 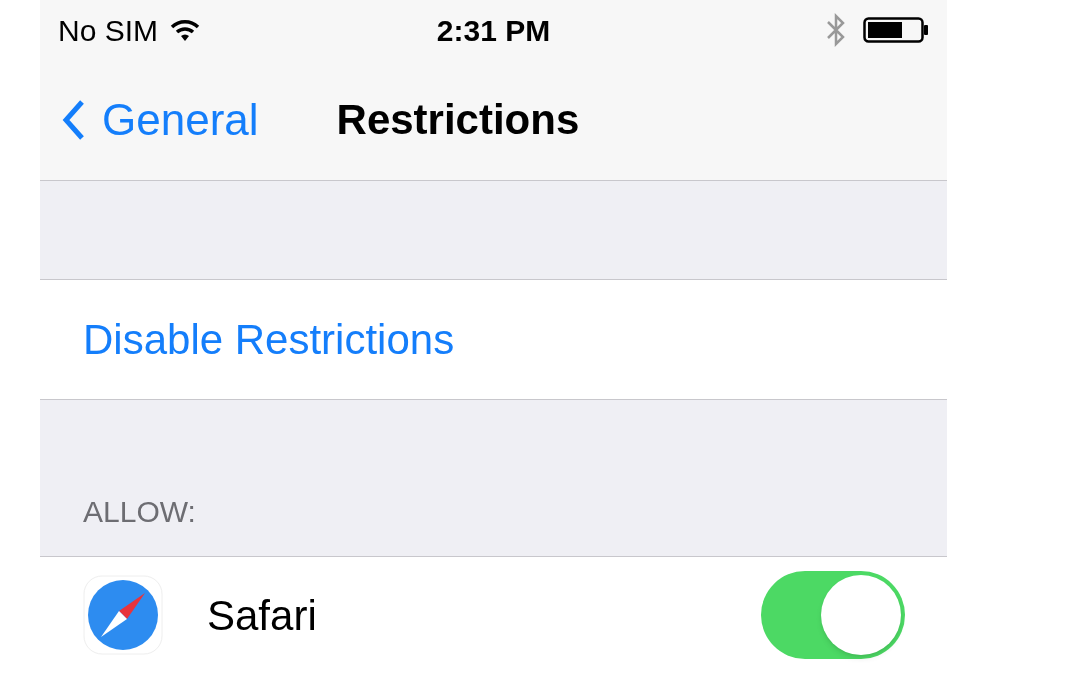 I want to click on section-header: ALLOW:, so click(x=139, y=511).